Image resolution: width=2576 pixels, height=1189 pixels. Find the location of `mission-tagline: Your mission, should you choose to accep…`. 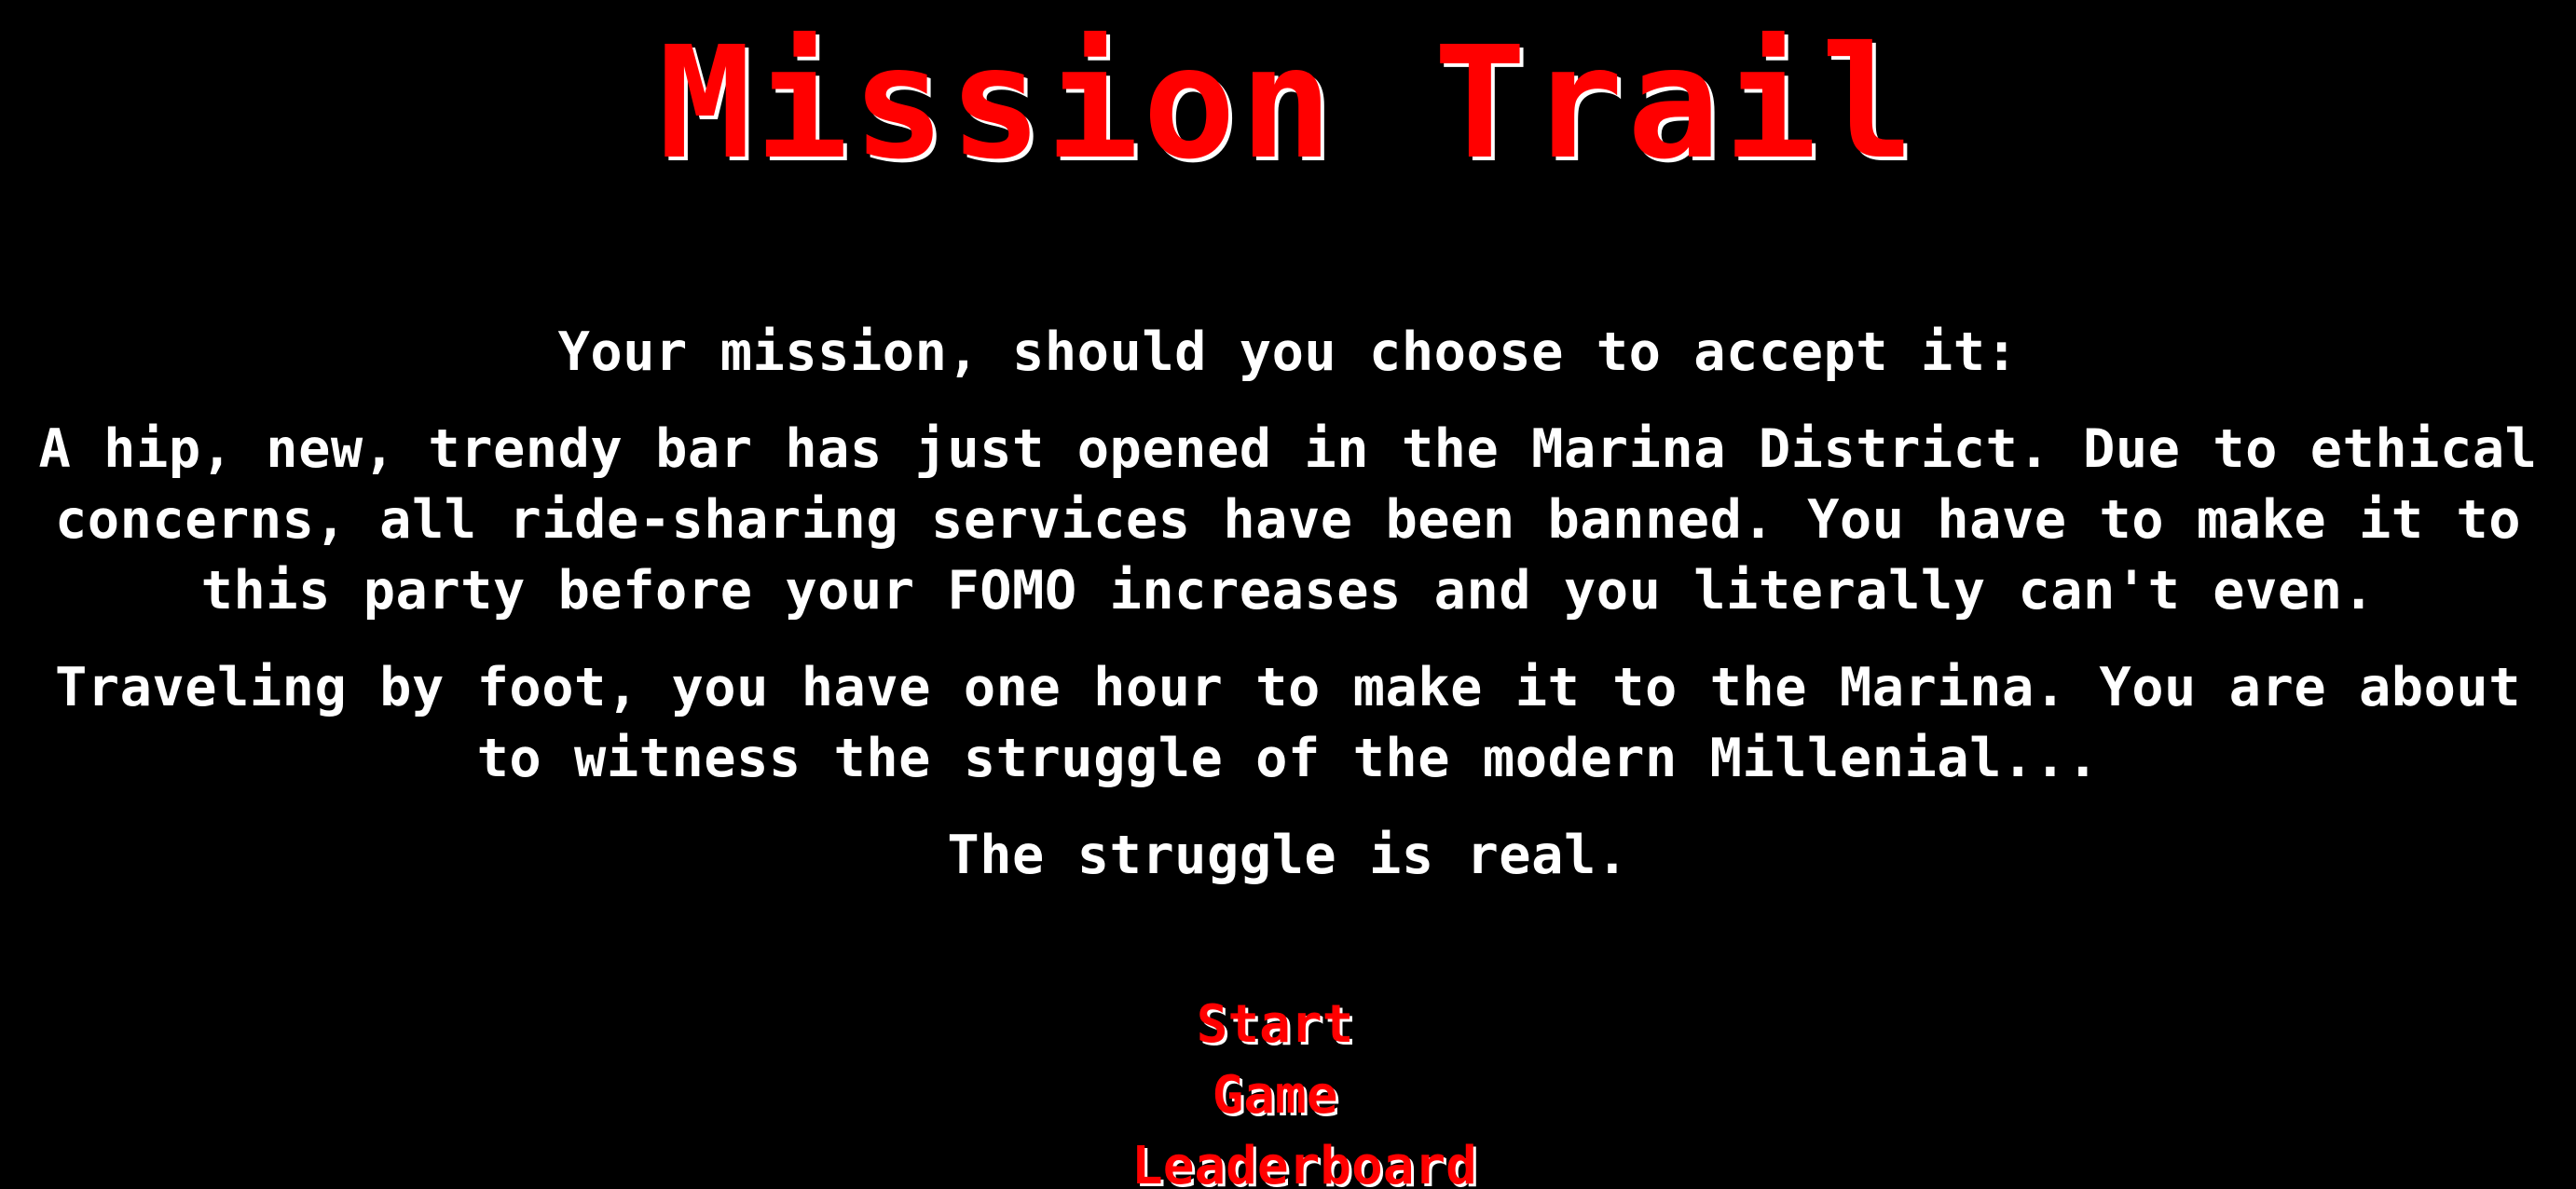

mission-tagline: Your mission, should you choose to accep… is located at coordinates (1288, 352).